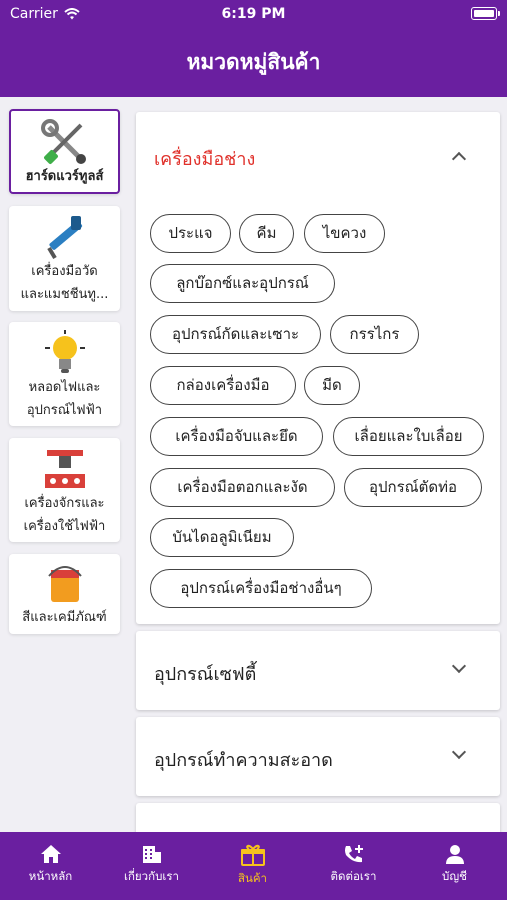 The image size is (507, 900). I want to click on sidebar-item-paint-chemicals: สีและเคมีภัณฑ์, so click(64, 594).